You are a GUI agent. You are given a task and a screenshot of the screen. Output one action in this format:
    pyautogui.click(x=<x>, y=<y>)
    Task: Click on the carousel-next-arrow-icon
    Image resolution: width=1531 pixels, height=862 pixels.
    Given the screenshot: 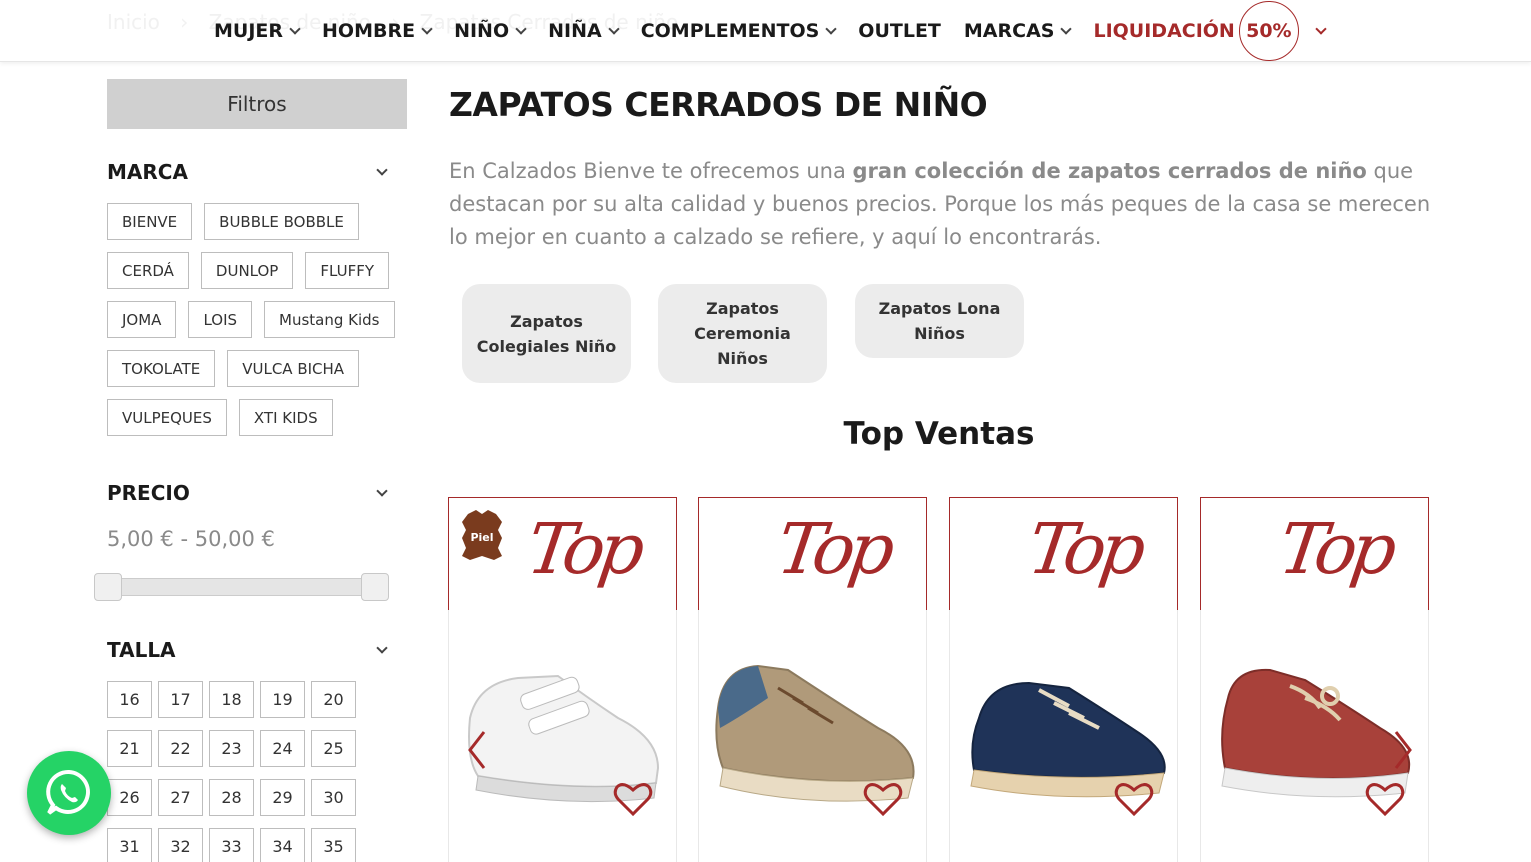 What is the action you would take?
    pyautogui.click(x=1403, y=750)
    